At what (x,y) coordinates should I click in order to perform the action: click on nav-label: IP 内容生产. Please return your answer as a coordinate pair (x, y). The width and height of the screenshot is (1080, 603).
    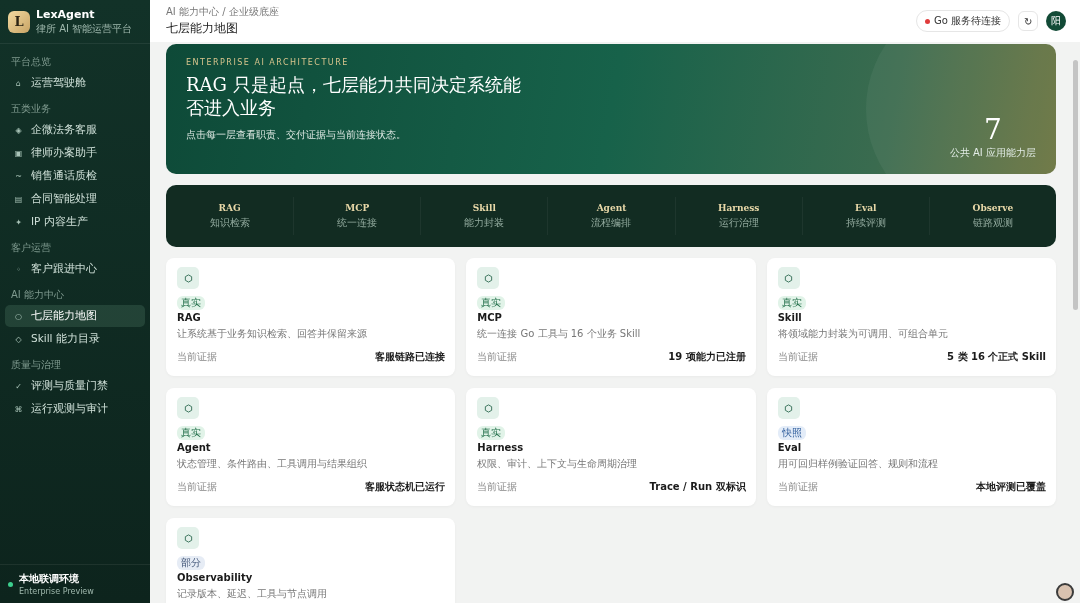
    Looking at the image, I should click on (59, 222).